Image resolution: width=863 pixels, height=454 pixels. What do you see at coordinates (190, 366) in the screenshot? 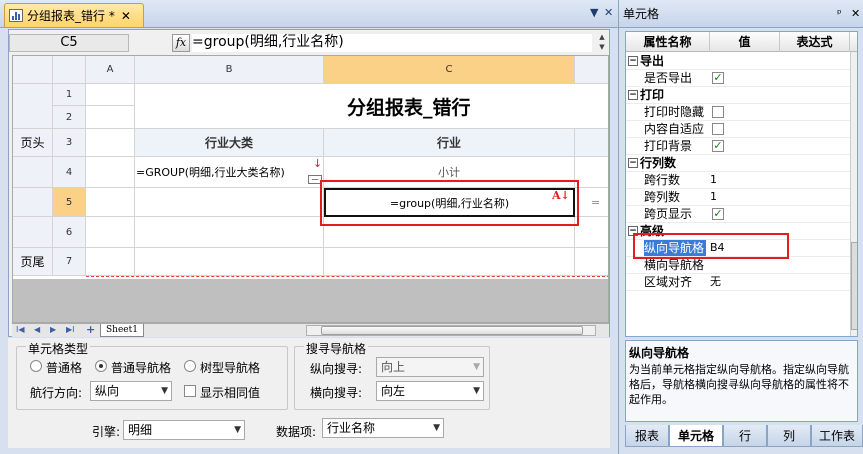
I see `radio-tree-nav-cell` at bounding box center [190, 366].